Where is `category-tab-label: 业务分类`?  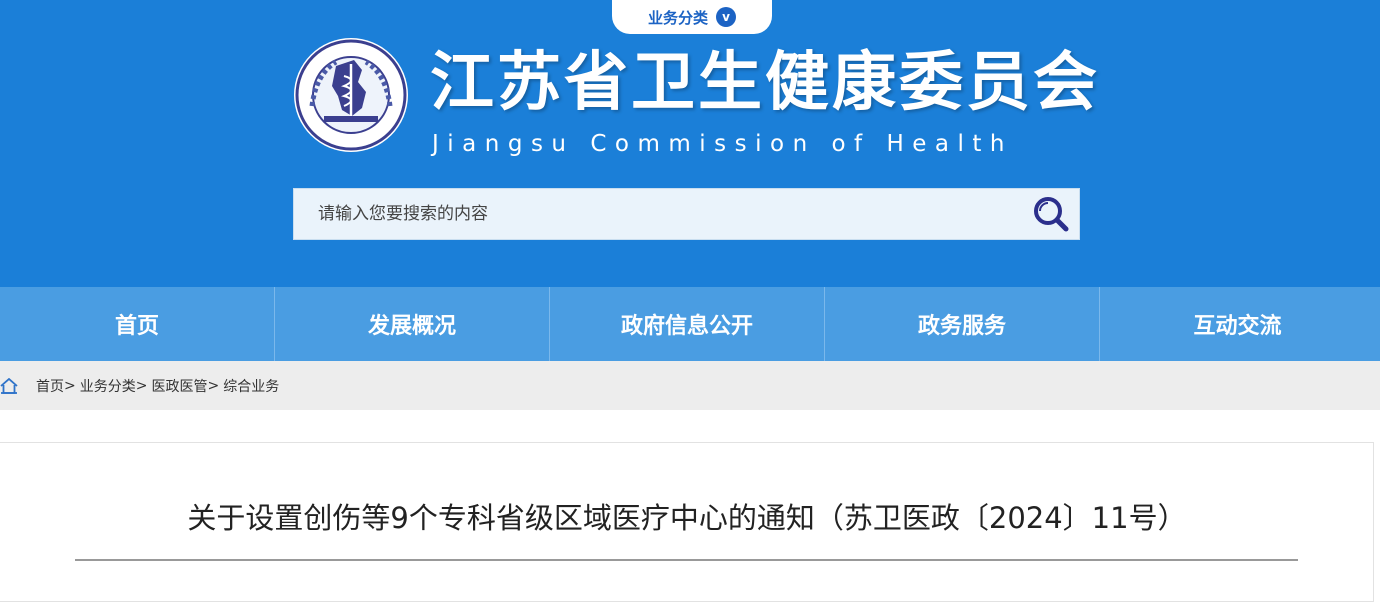
category-tab-label: 业务分类 is located at coordinates (677, 17).